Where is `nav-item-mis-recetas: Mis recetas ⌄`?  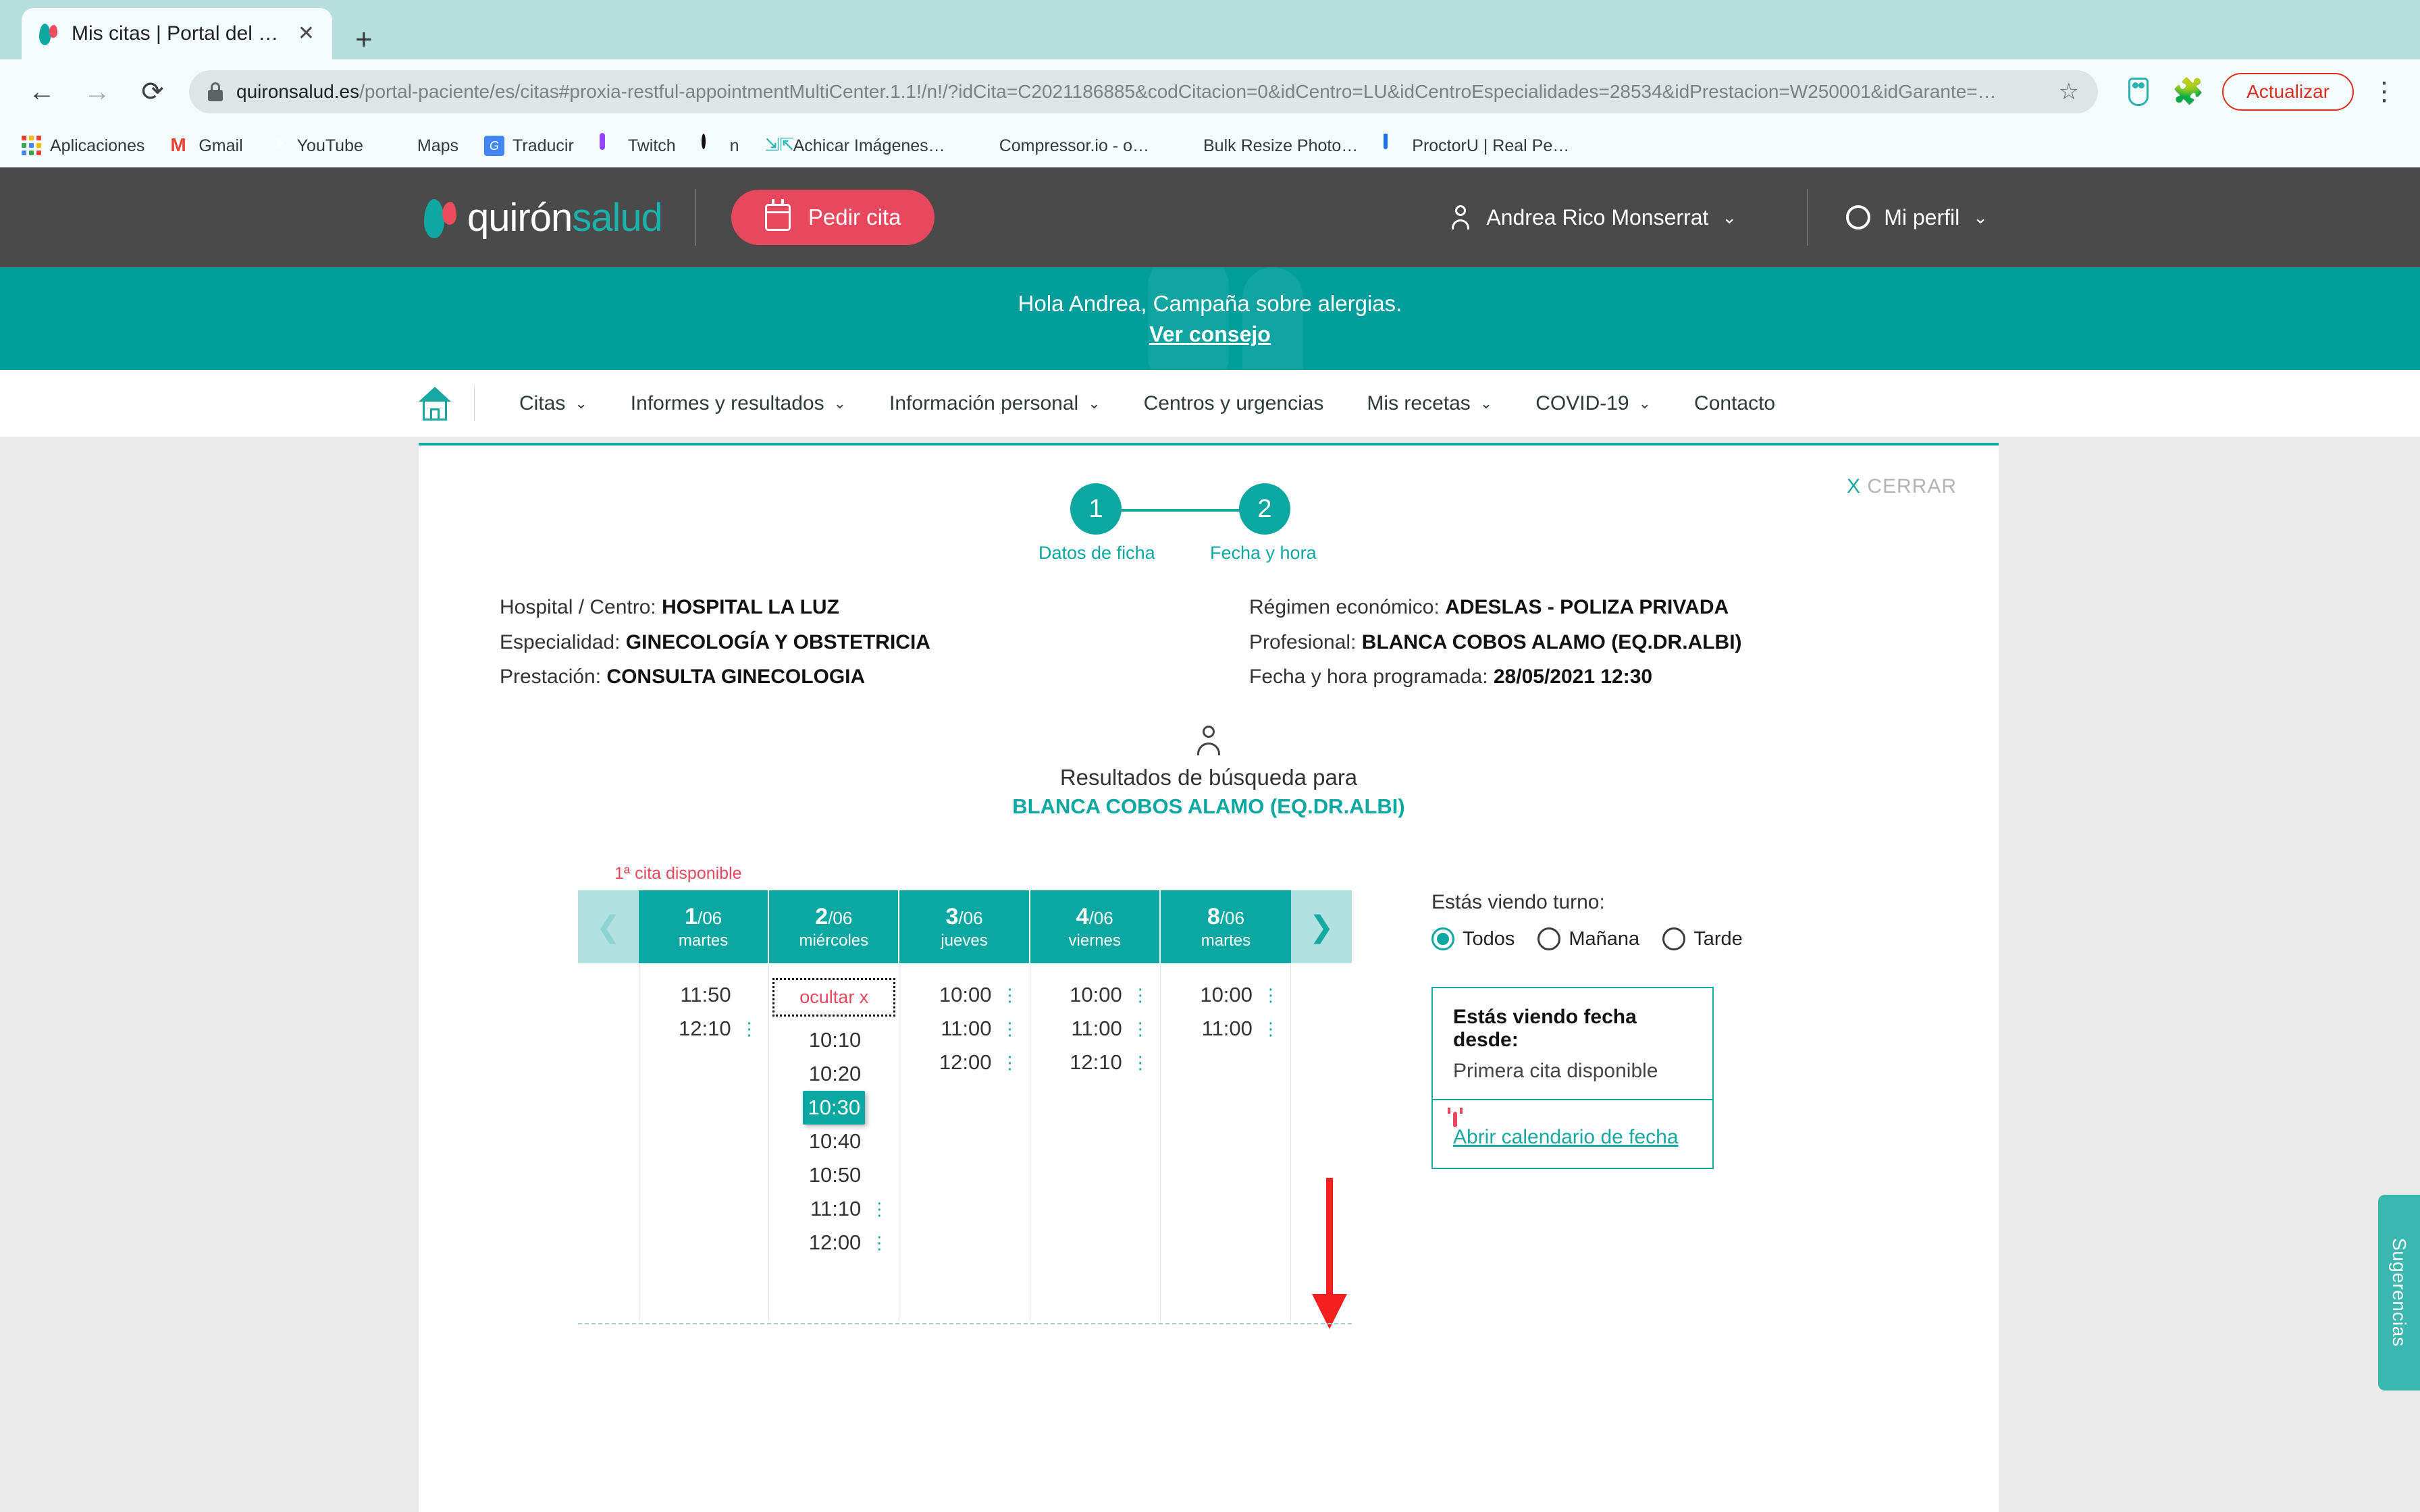
nav-item-mis-recetas: Mis recetas ⌄ is located at coordinates (1429, 403).